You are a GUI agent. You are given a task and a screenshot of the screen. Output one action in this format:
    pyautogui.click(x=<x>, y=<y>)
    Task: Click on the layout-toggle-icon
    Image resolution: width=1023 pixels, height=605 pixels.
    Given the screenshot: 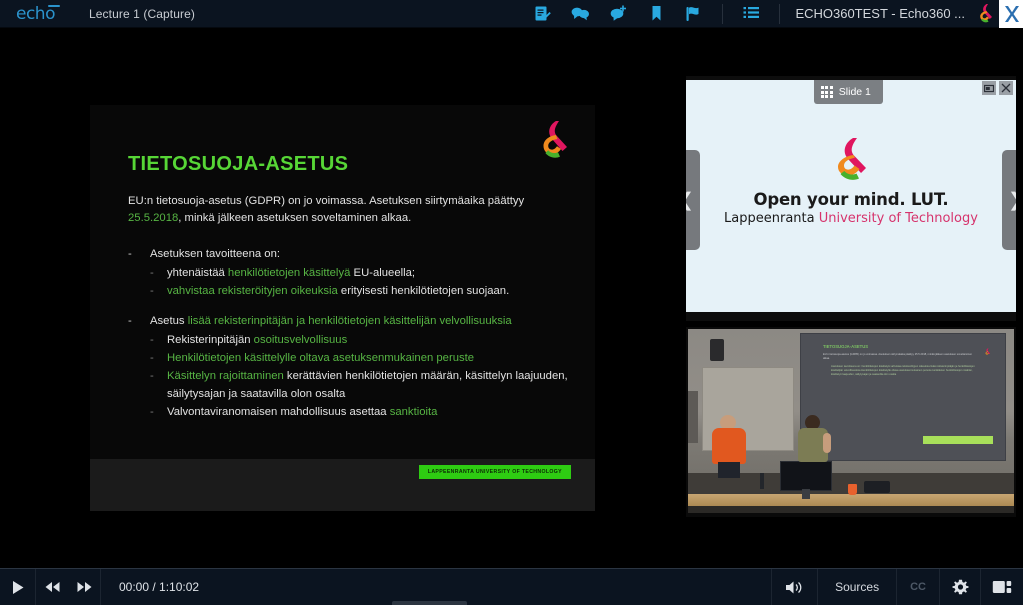 What is the action you would take?
    pyautogui.click(x=1002, y=587)
    